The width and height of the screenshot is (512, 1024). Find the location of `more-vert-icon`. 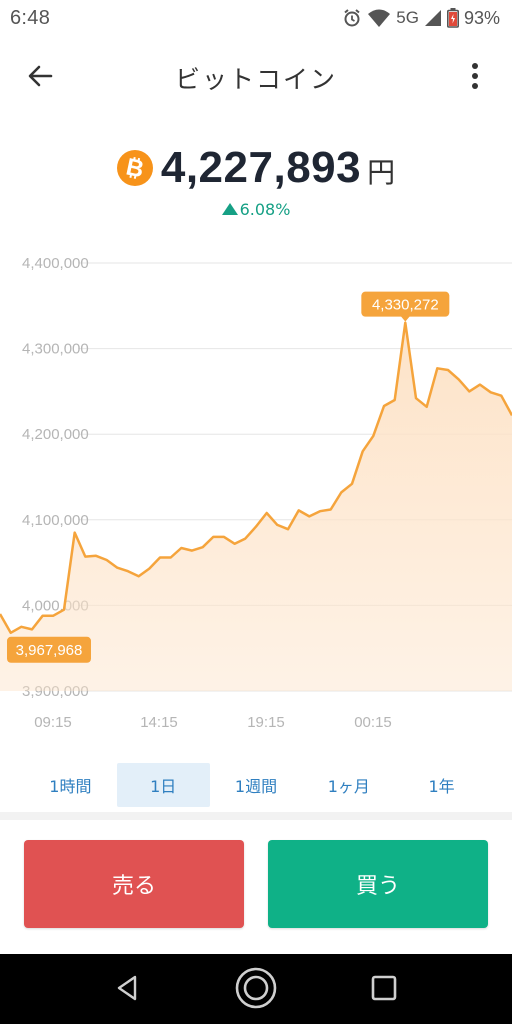

more-vert-icon is located at coordinates (475, 78).